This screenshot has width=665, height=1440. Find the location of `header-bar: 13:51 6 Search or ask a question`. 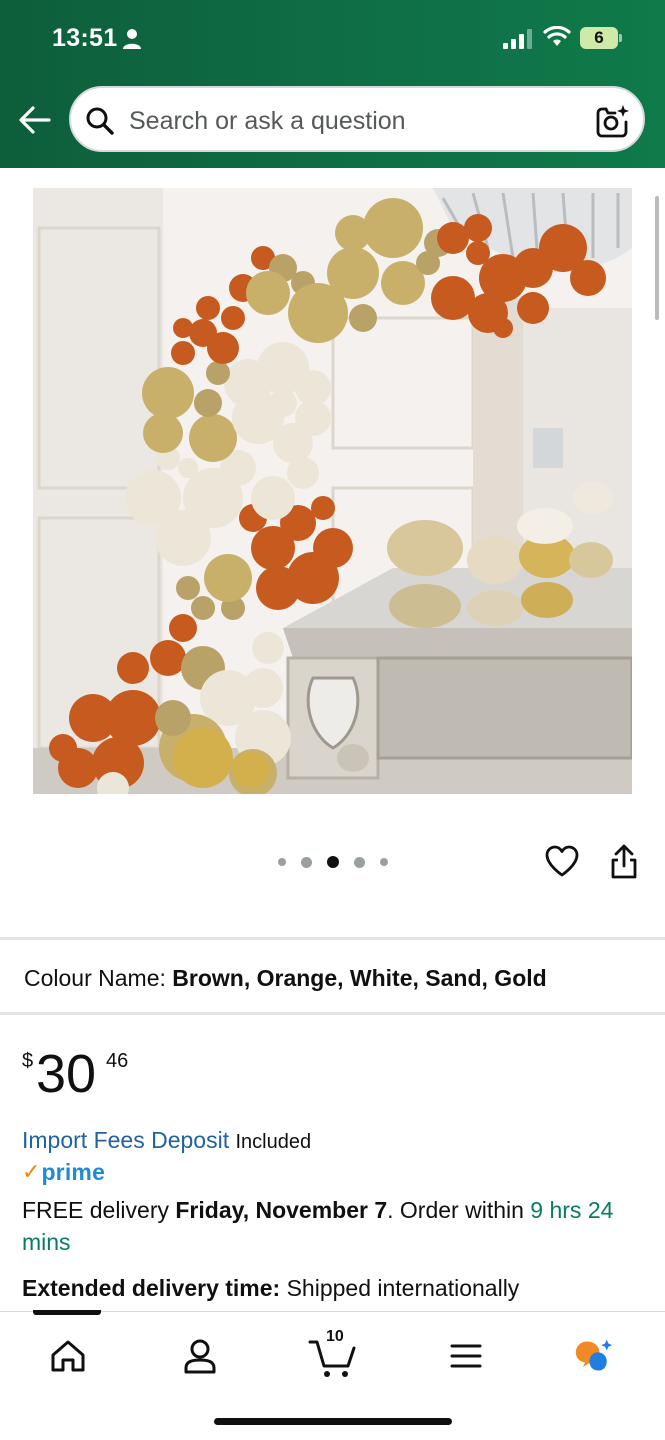

header-bar: 13:51 6 Search or ask a question is located at coordinates (332, 84).